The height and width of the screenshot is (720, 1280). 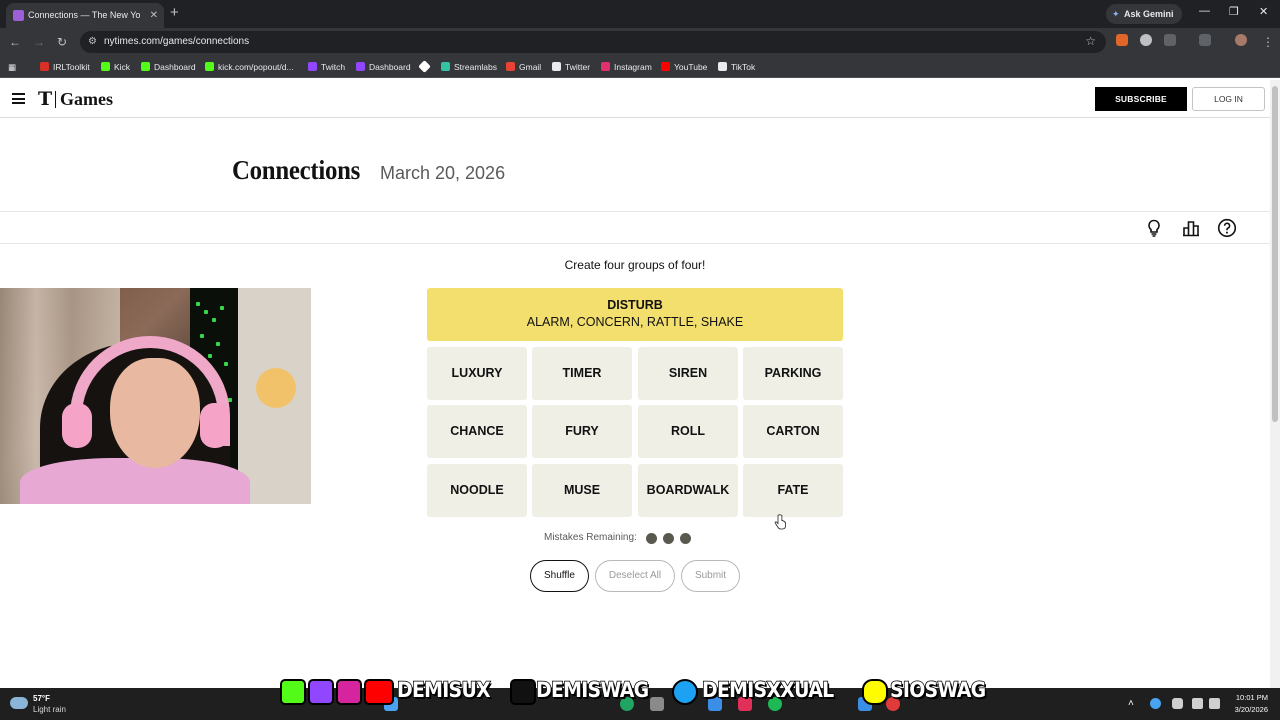 I want to click on bookmark-twitch: Twitch, so click(x=326, y=67).